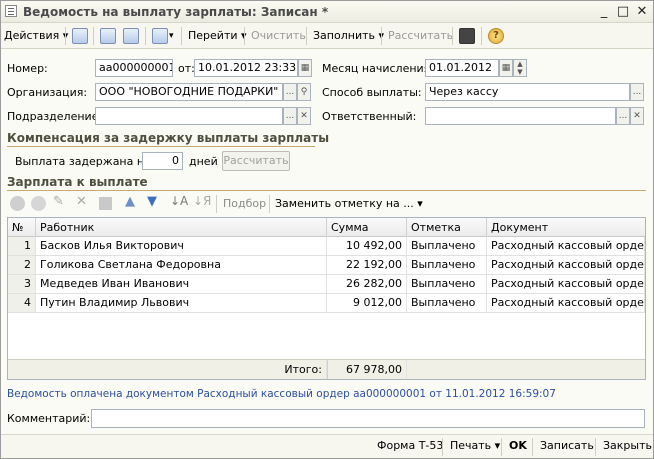 Image resolution: width=654 pixels, height=459 pixels. What do you see at coordinates (367, 265) in the screenshot?
I see `sum-cell: 22 192,00` at bounding box center [367, 265].